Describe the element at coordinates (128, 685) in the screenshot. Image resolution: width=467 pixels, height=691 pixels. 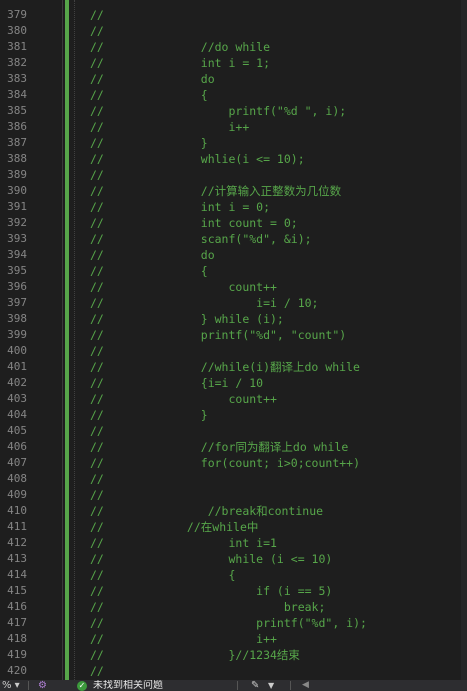
I see `issues-status-text: 未找到相关问题` at that location.